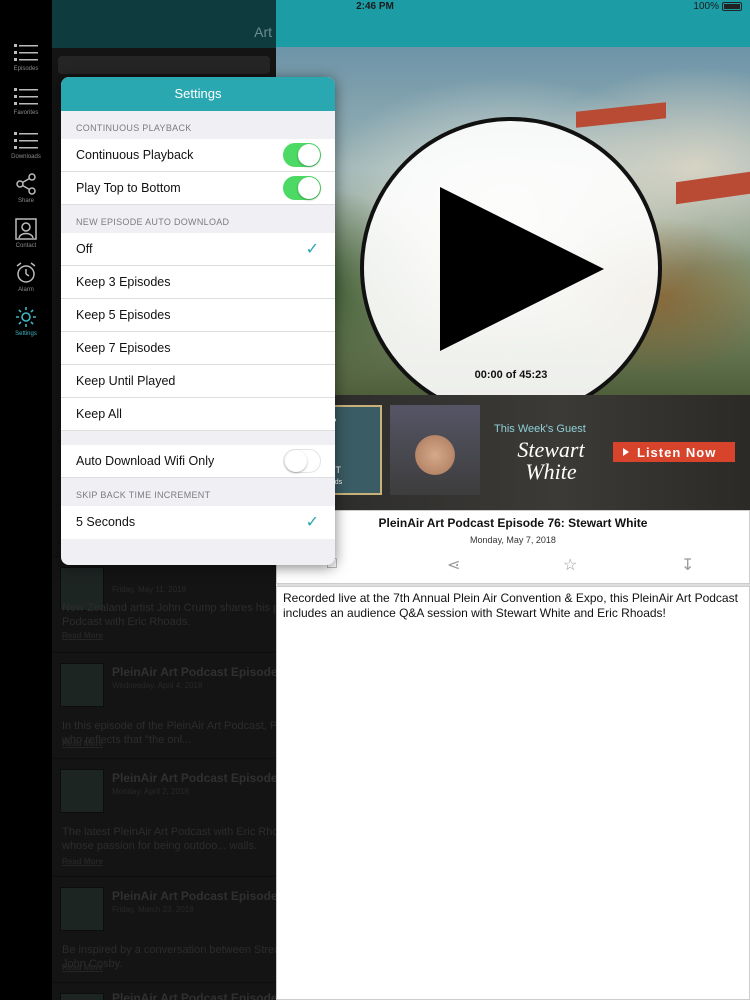  Describe the element at coordinates (198, 188) in the screenshot. I see `play-top-to-bottom-row: Play Top to Bottom` at that location.